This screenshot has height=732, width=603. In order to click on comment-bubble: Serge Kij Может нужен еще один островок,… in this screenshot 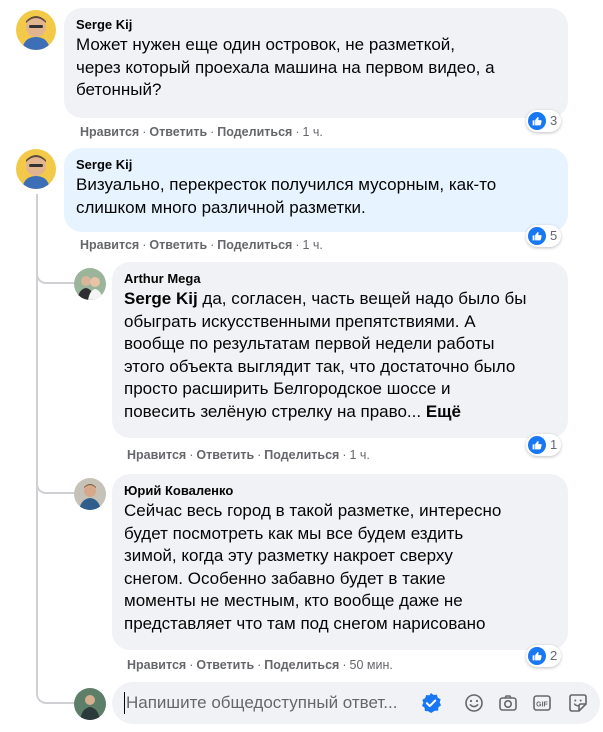, I will do `click(316, 63)`.